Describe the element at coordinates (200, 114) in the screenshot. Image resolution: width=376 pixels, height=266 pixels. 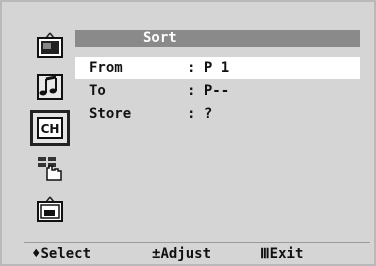
I see `menu-row-value: : ?` at that location.